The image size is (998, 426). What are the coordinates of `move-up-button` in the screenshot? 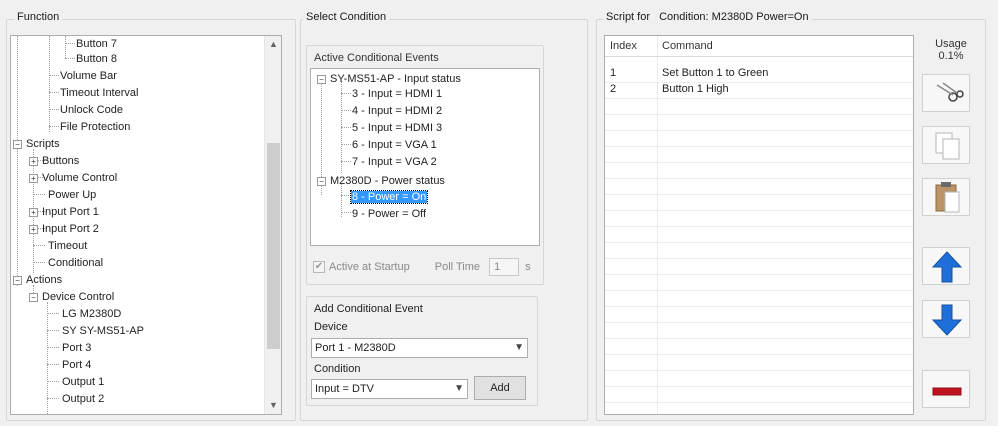 It's located at (946, 266).